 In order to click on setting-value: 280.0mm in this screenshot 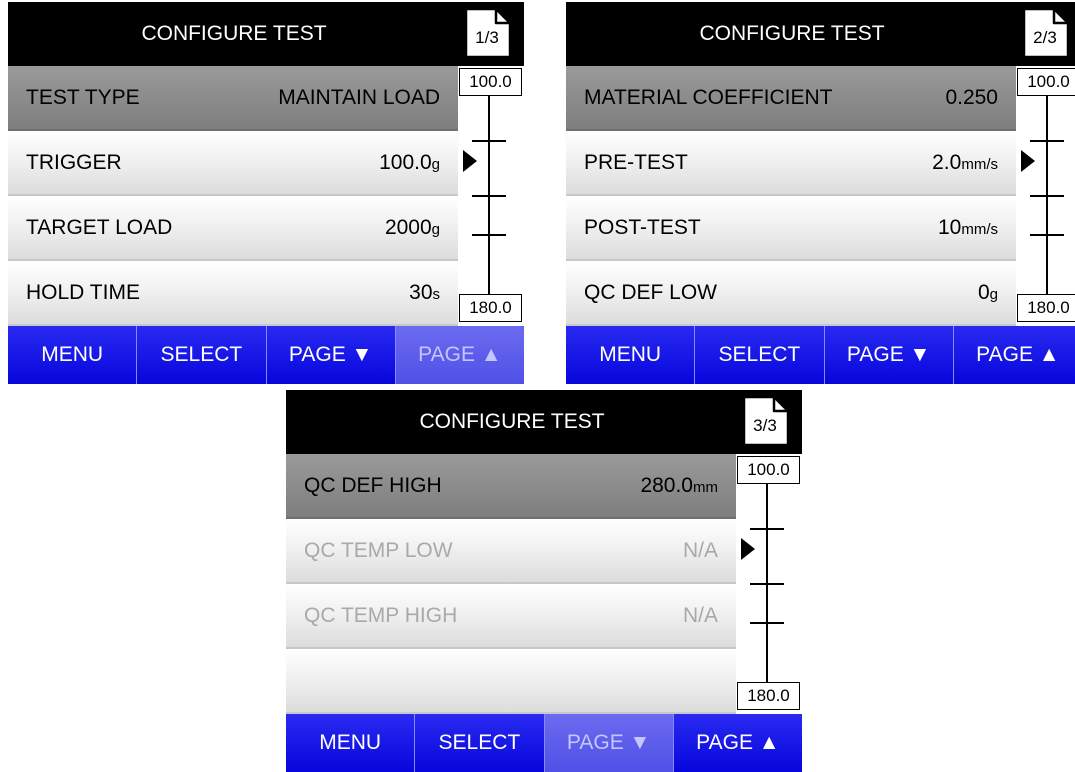, I will do `click(679, 486)`.